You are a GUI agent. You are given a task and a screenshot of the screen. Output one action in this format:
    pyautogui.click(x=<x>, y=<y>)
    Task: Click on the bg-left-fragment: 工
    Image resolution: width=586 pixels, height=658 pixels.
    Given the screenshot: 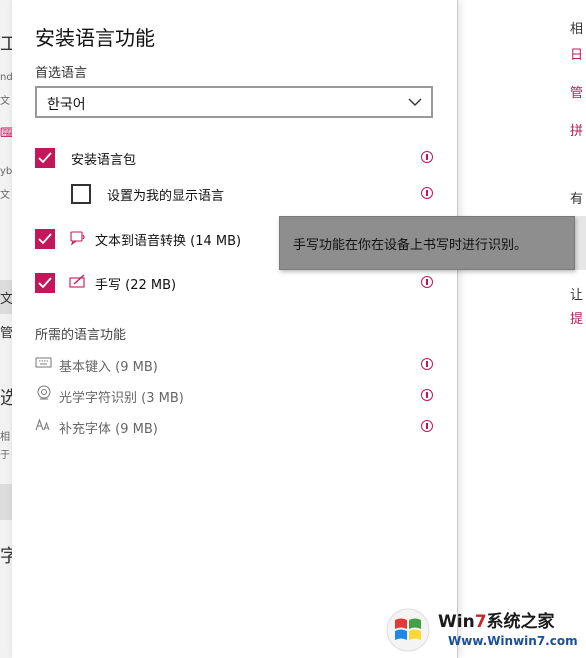 What is the action you would take?
    pyautogui.click(x=6, y=44)
    